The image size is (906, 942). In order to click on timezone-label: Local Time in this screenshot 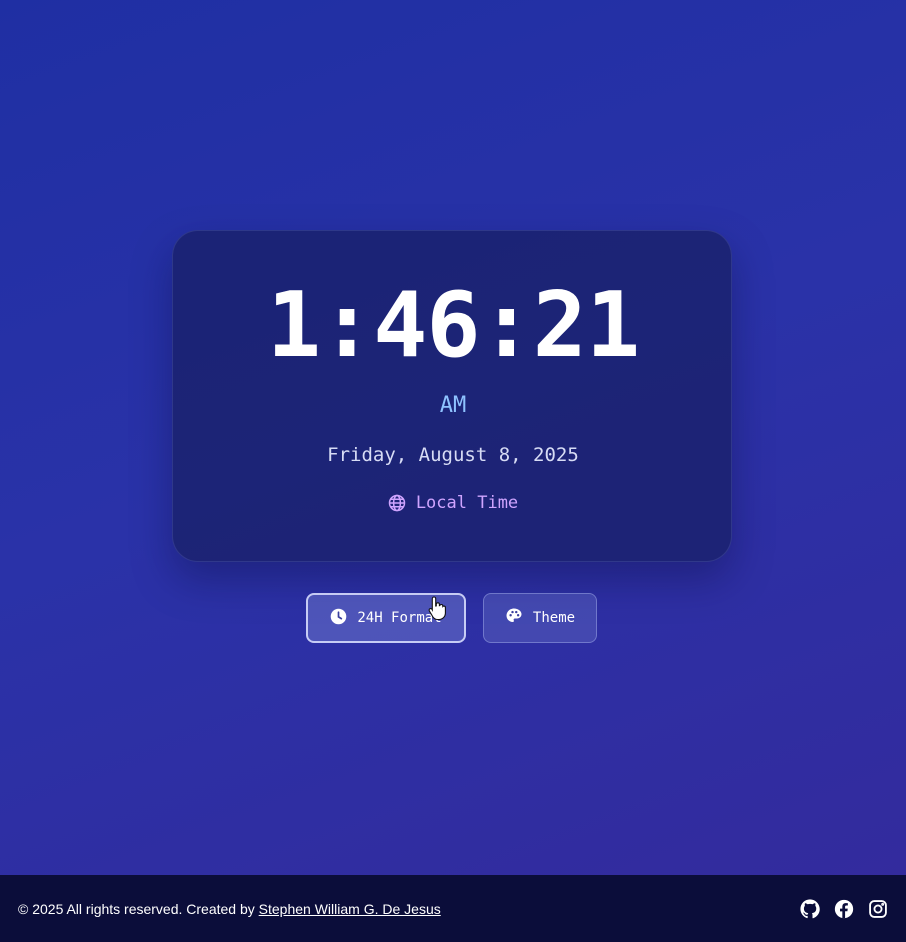, I will do `click(467, 503)`.